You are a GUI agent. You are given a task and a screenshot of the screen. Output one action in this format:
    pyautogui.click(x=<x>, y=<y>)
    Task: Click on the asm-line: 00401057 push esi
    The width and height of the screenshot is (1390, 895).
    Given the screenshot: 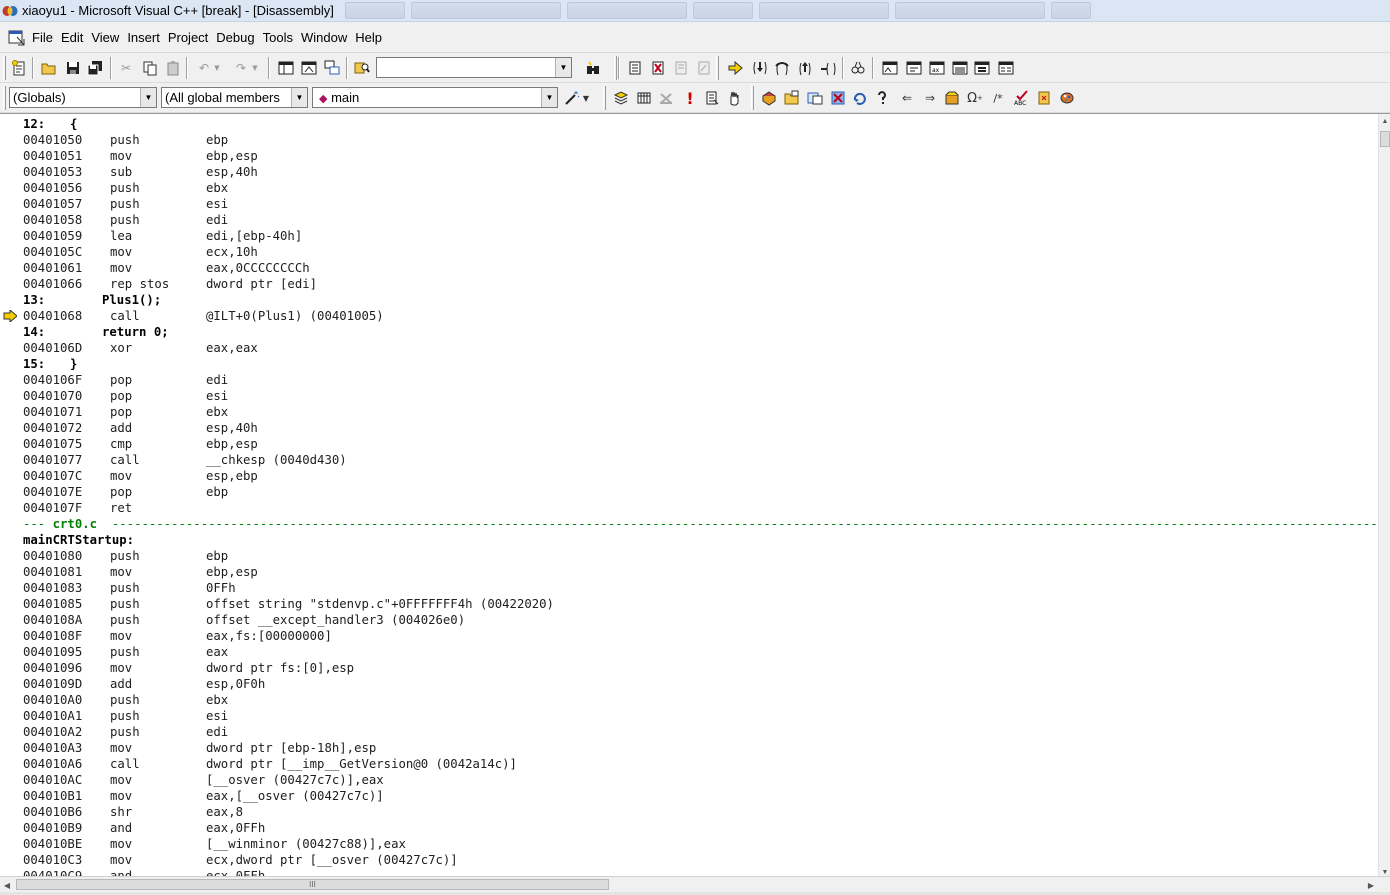 What is the action you would take?
    pyautogui.click(x=689, y=204)
    